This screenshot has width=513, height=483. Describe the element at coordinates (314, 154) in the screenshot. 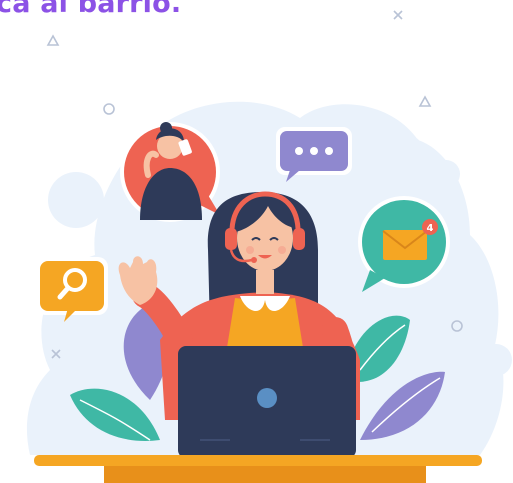

I see `chat-bubble-icon` at that location.